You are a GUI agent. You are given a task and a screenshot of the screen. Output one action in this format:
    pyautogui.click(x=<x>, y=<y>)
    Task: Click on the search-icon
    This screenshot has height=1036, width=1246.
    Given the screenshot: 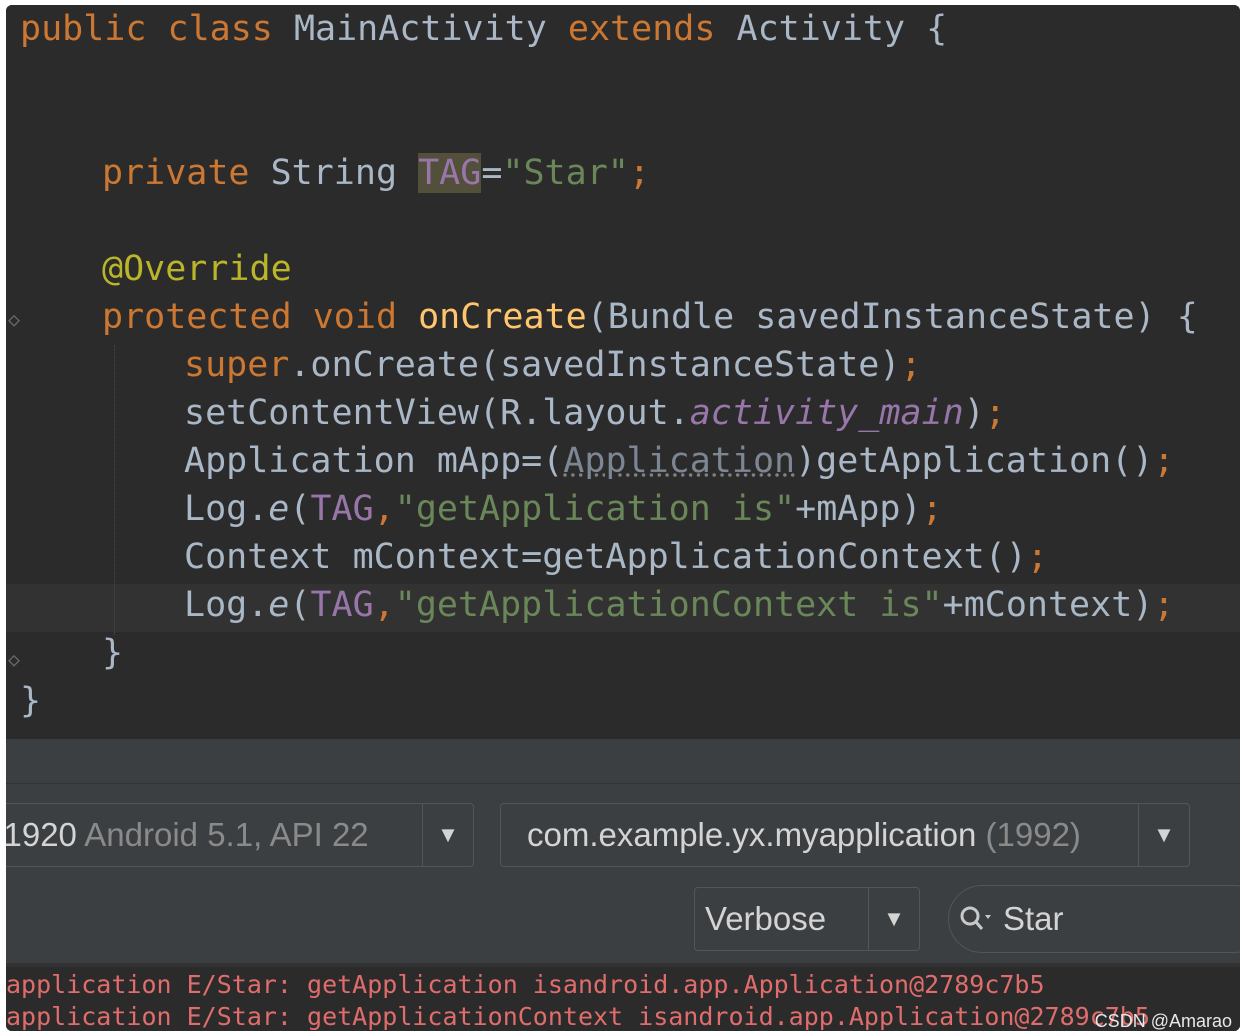 What is the action you would take?
    pyautogui.click(x=976, y=919)
    